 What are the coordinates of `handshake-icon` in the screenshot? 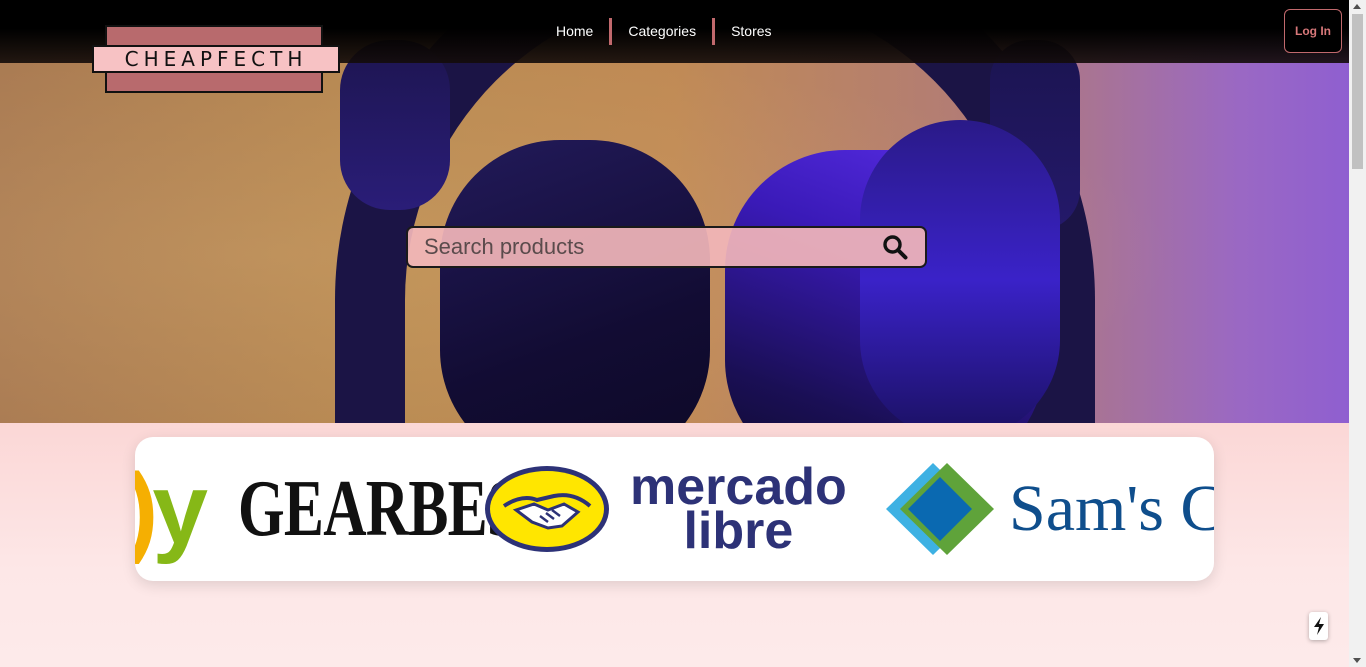 It's located at (547, 509).